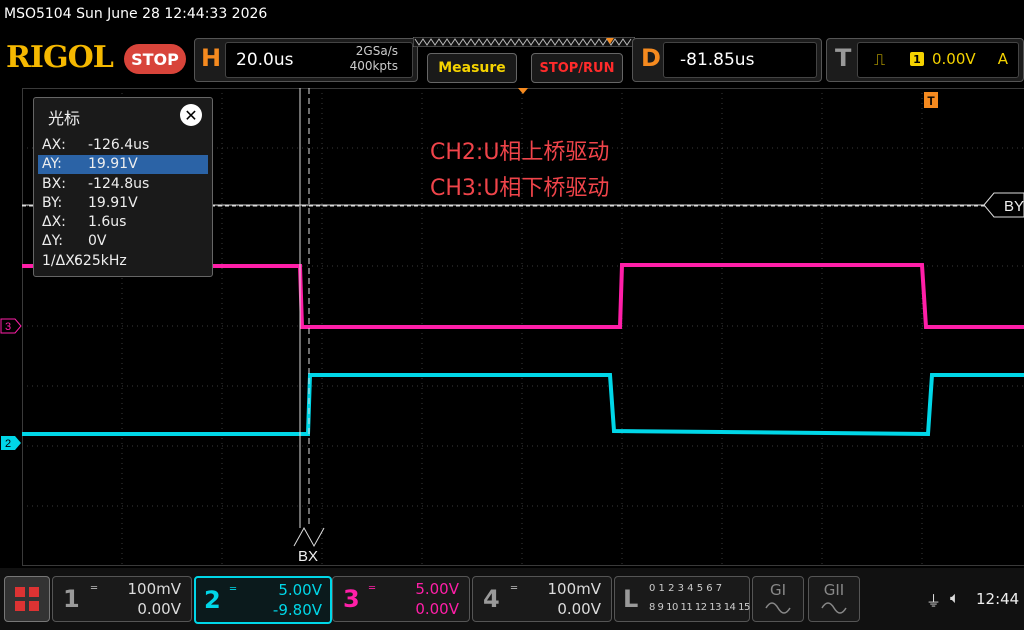 This screenshot has height=630, width=1024. Describe the element at coordinates (319, 60) in the screenshot. I see `horizontal-readout: 20.0us 2GSa/s 400kpts` at that location.